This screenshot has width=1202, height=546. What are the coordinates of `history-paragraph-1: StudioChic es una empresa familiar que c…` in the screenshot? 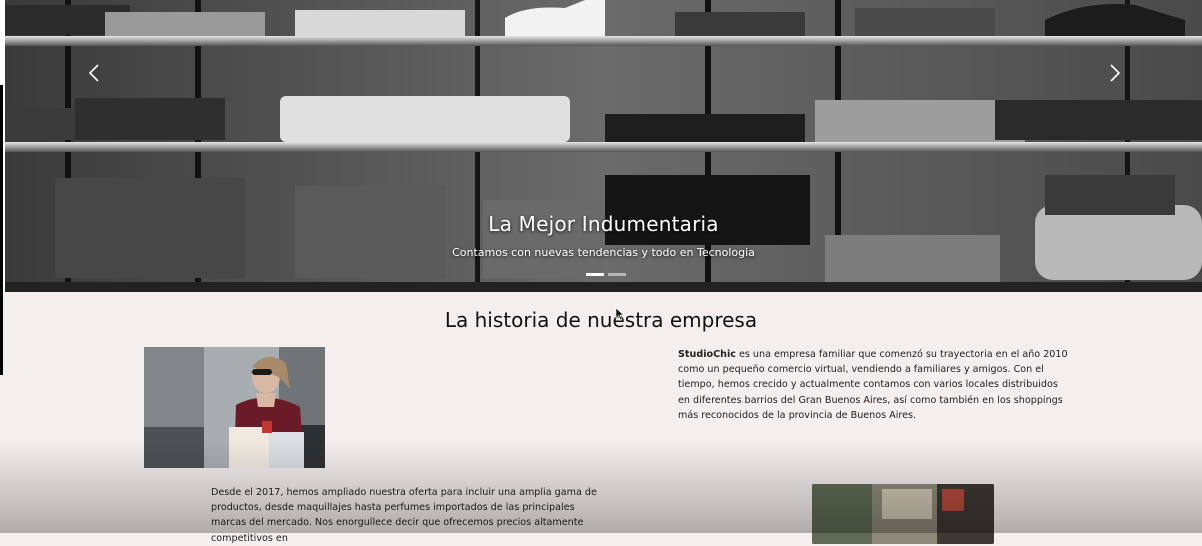 It's located at (873, 385).